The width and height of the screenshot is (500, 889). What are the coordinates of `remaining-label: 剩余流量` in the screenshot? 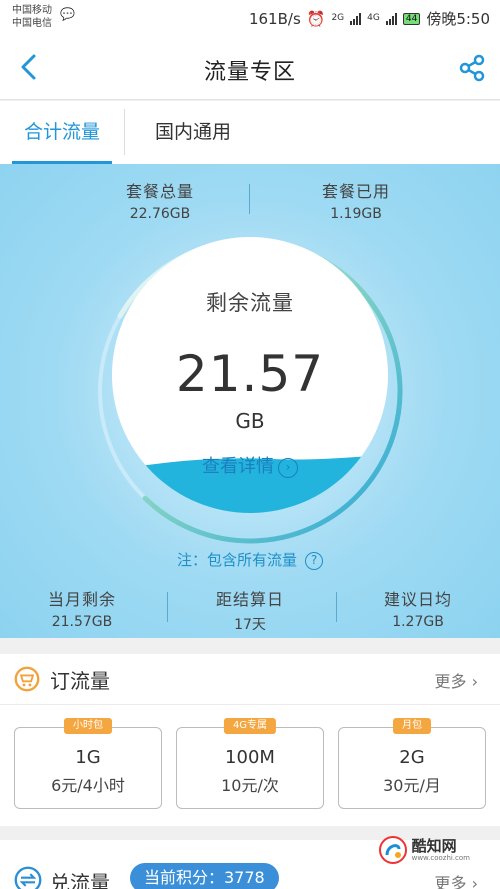 It's located at (250, 303).